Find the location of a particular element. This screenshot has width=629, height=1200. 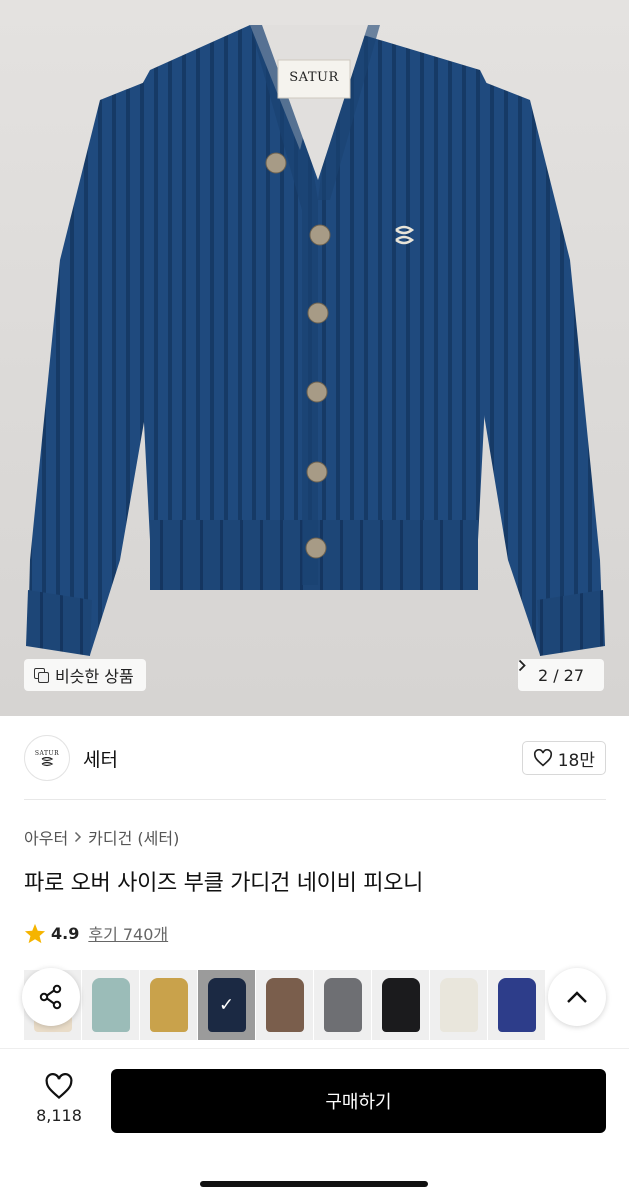

color-option-mustard is located at coordinates (169, 1005).